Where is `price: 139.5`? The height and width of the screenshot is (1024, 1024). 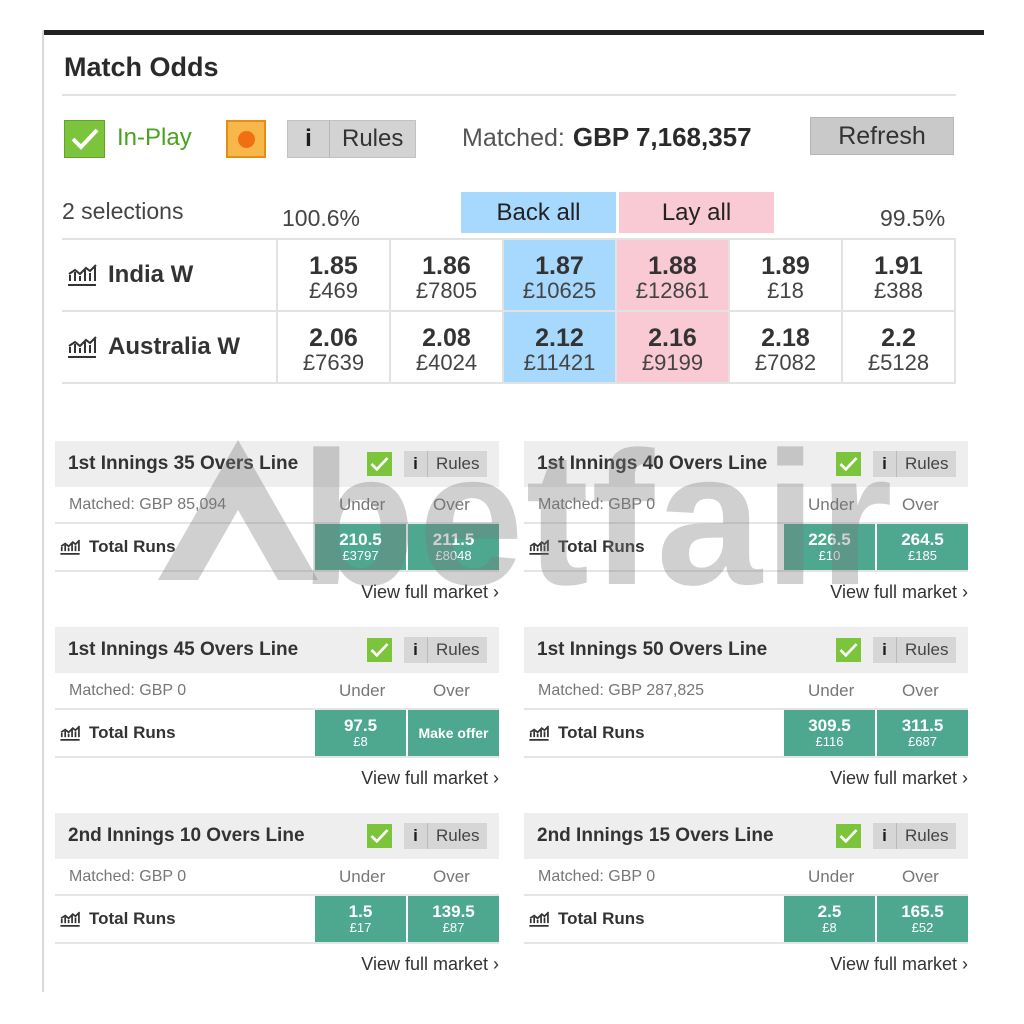 price: 139.5 is located at coordinates (453, 911).